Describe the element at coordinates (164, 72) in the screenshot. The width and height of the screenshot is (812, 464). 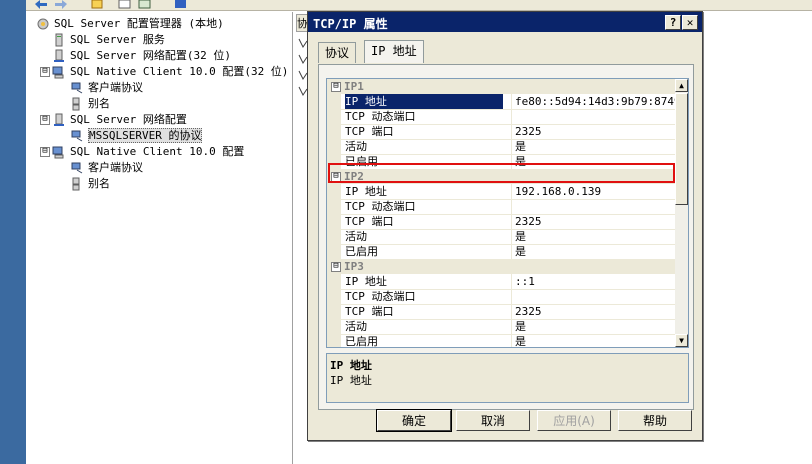
I see `tree-item-native-client-32: ⊟ SQL Native Client 10.0 配置(32 位)` at that location.